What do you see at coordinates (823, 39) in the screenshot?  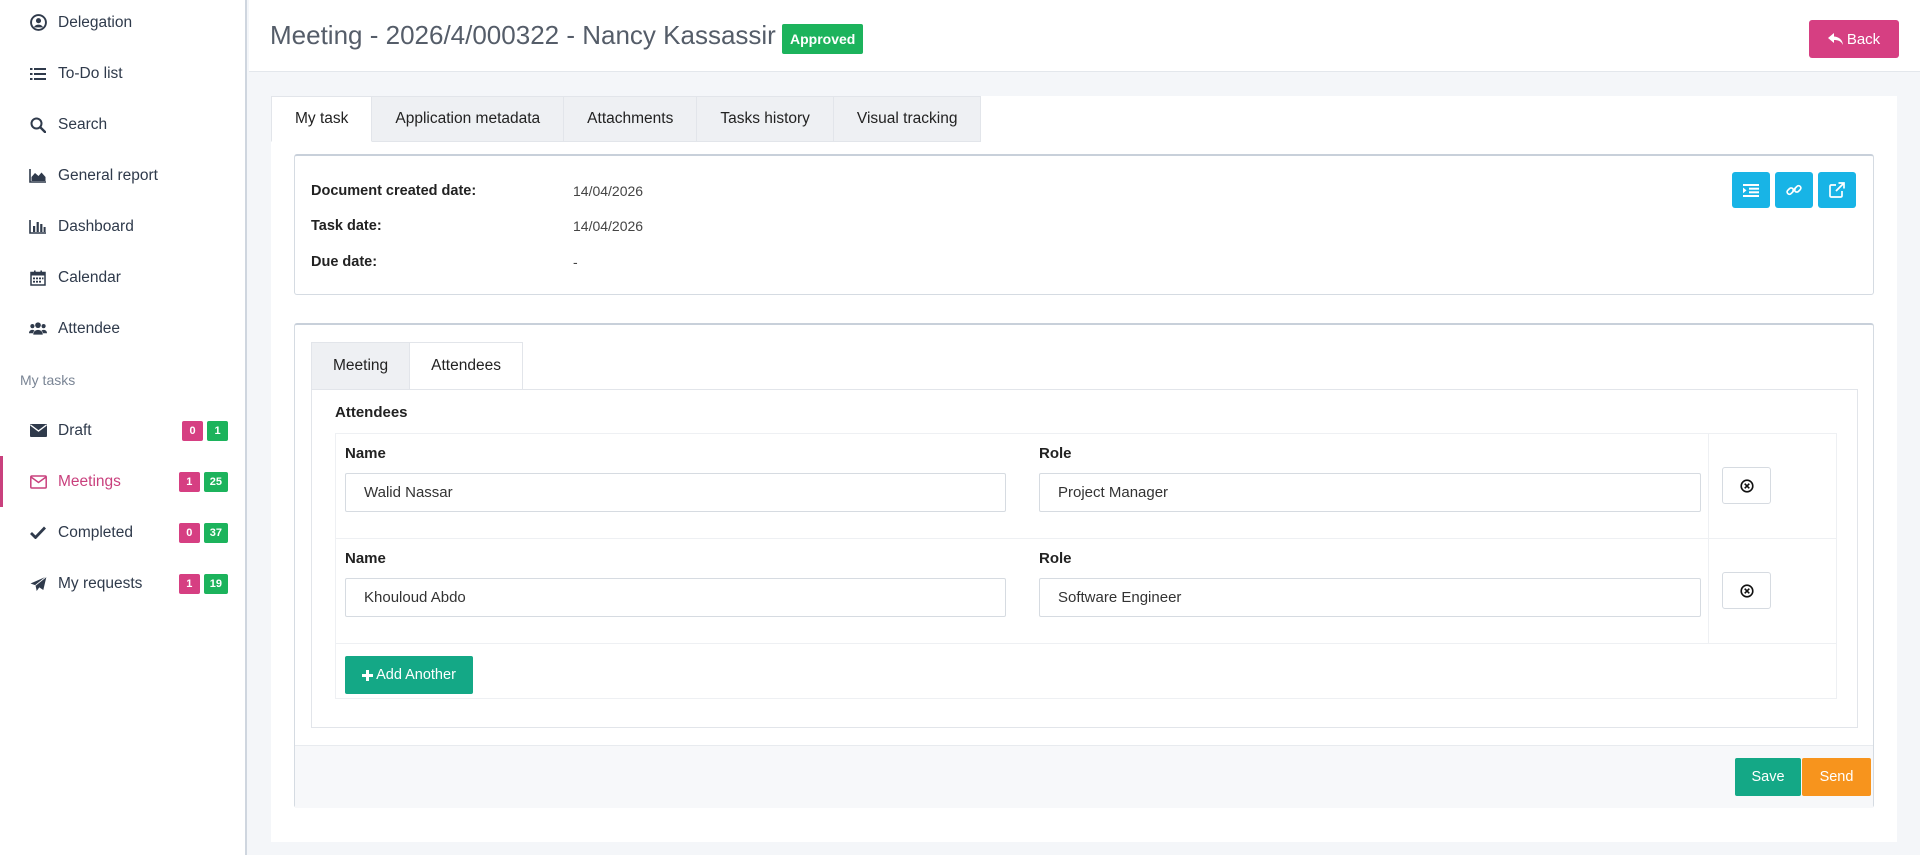 I see `status-badge: Approved` at bounding box center [823, 39].